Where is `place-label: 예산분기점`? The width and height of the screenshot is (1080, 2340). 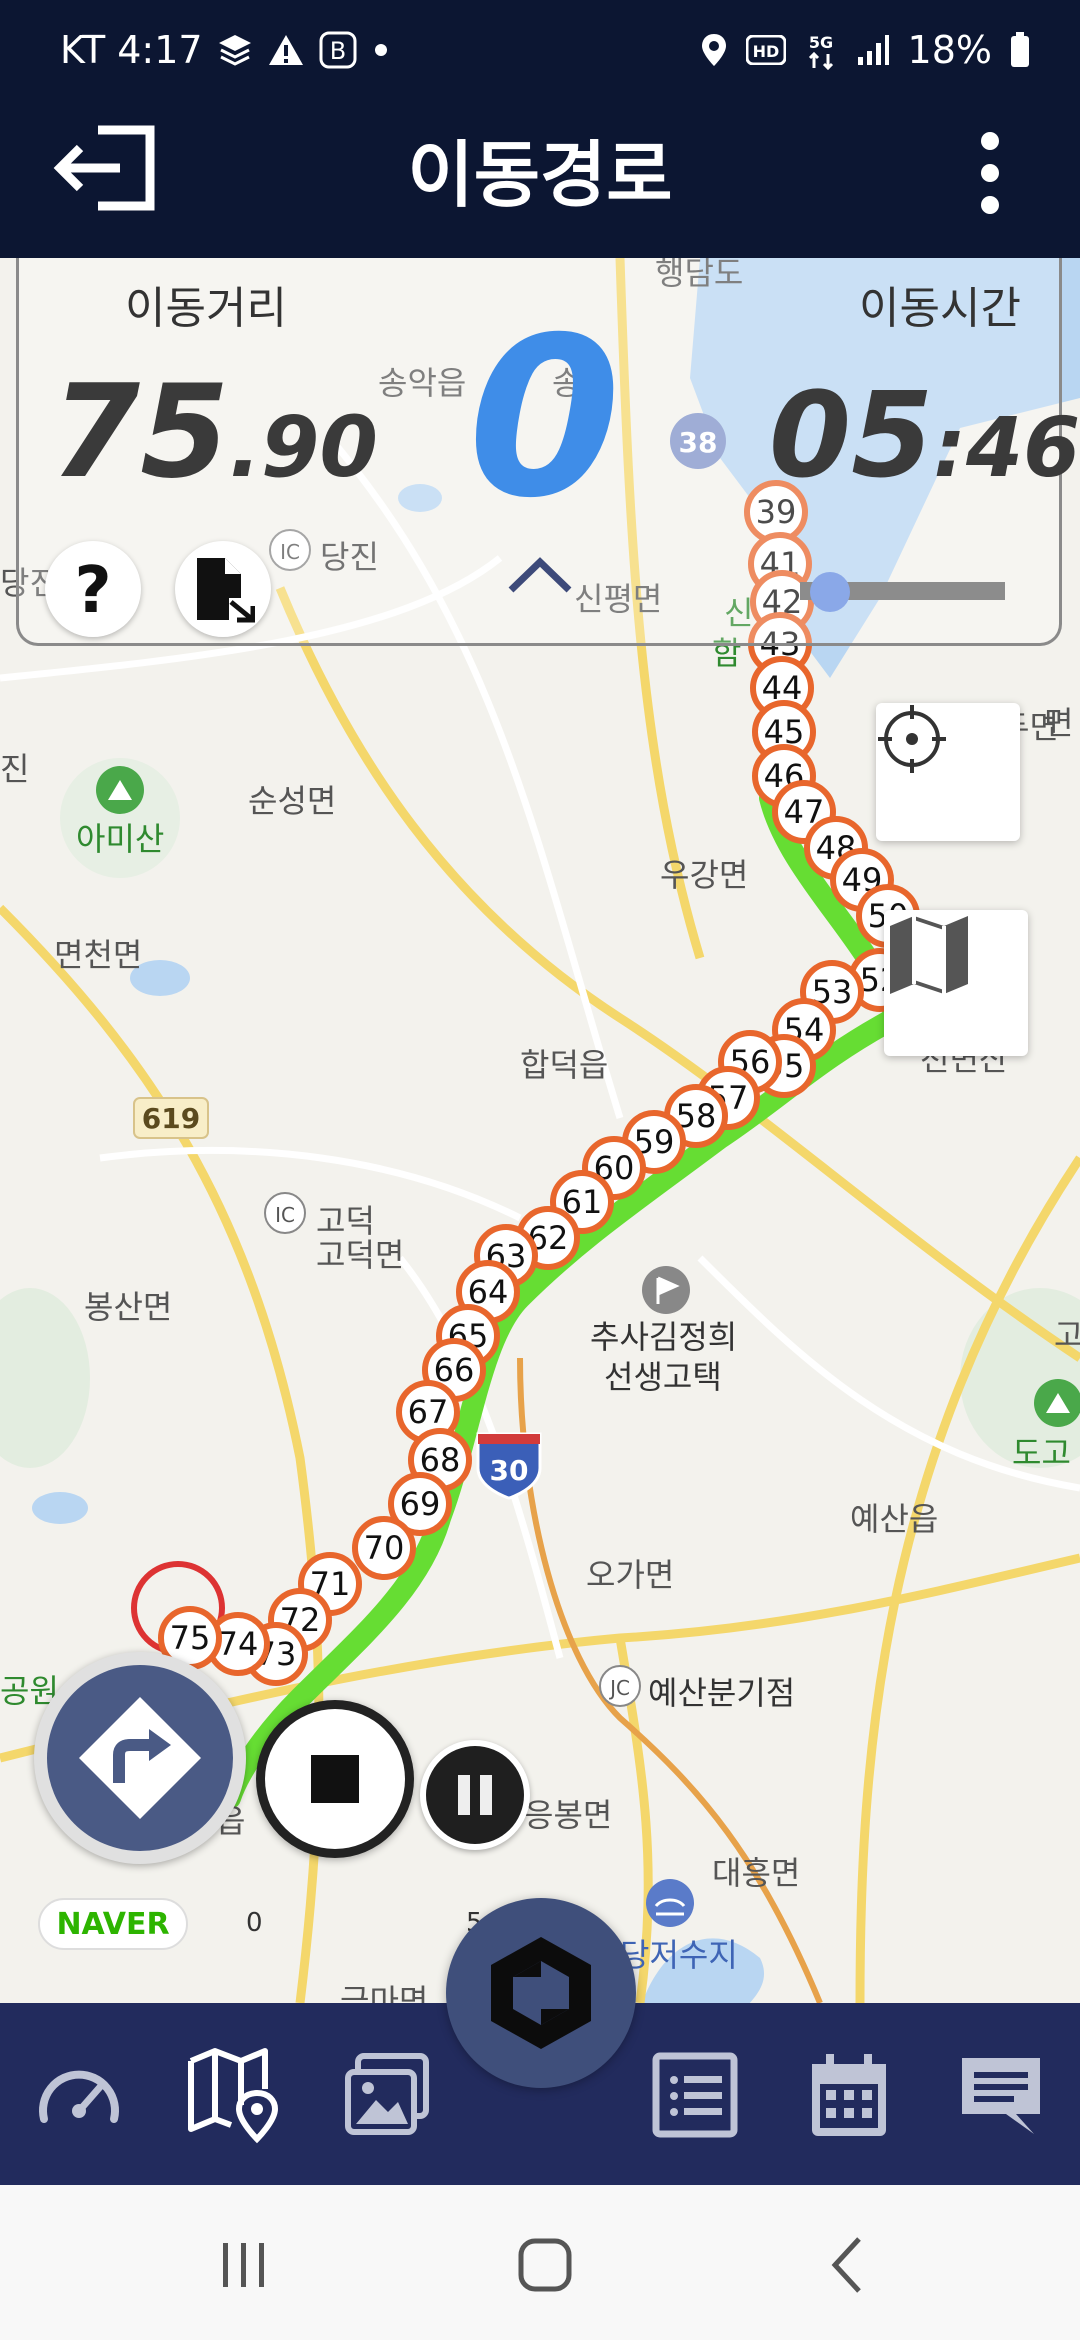 place-label: 예산분기점 is located at coordinates (722, 1693).